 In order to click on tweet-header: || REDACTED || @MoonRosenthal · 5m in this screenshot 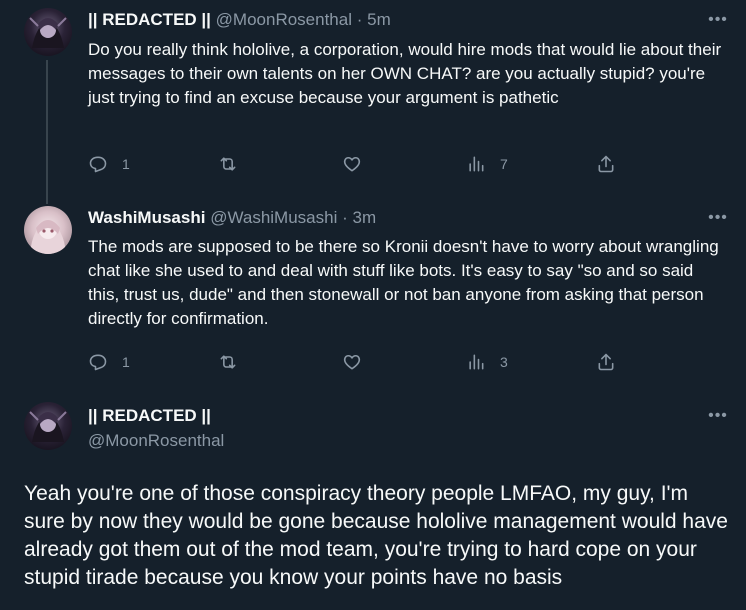, I will do `click(239, 20)`.